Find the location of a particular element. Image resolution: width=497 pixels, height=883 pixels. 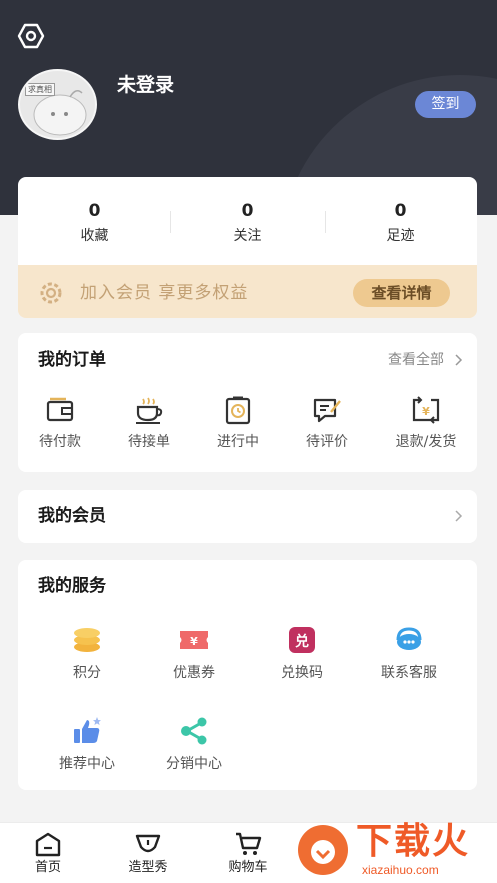

order-pending-review: 待评价 is located at coordinates (327, 423).